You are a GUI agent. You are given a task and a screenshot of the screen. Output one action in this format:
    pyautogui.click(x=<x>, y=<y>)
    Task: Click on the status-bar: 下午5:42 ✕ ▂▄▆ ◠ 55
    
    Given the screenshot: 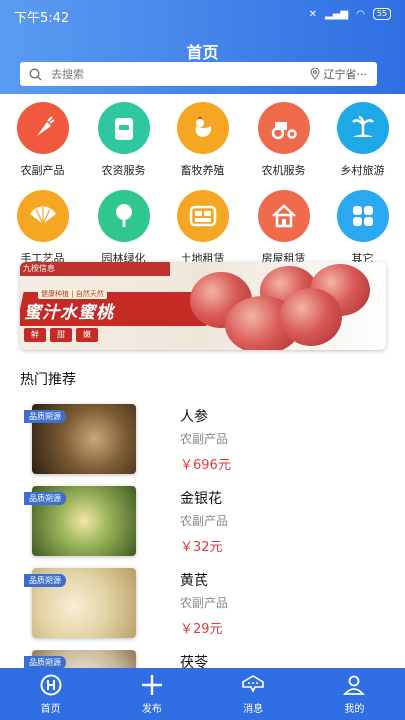 What is the action you would take?
    pyautogui.click(x=202, y=15)
    